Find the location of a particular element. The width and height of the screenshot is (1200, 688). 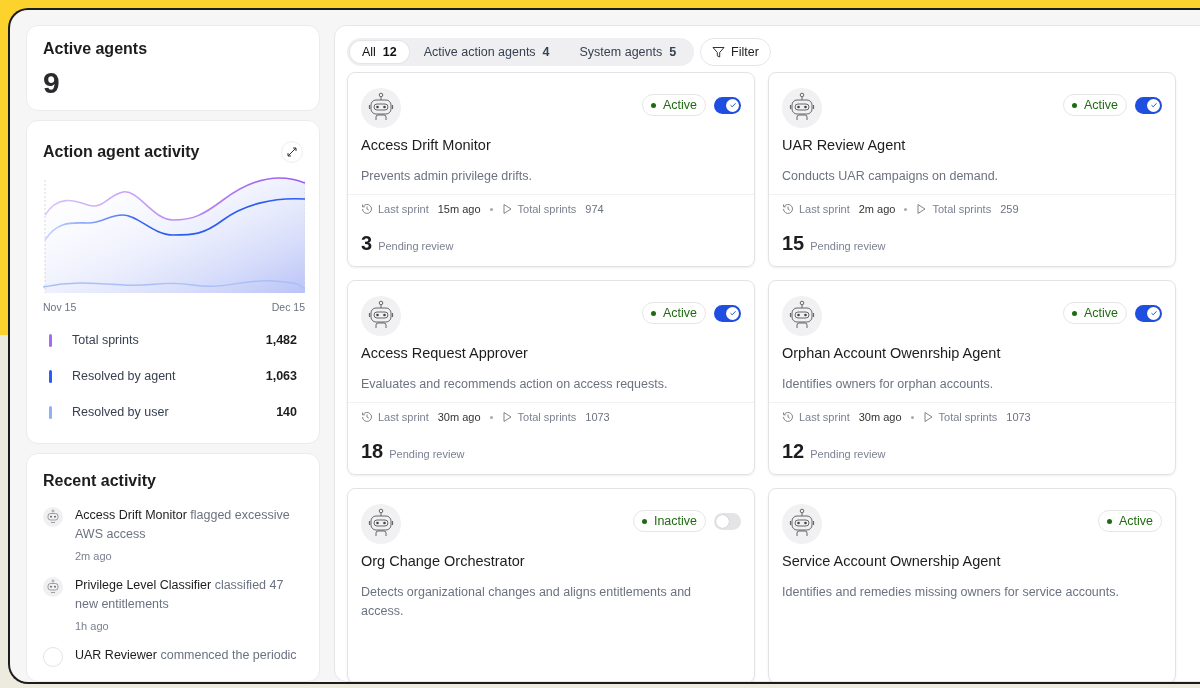

axis-label: Dec 15 is located at coordinates (288, 307).